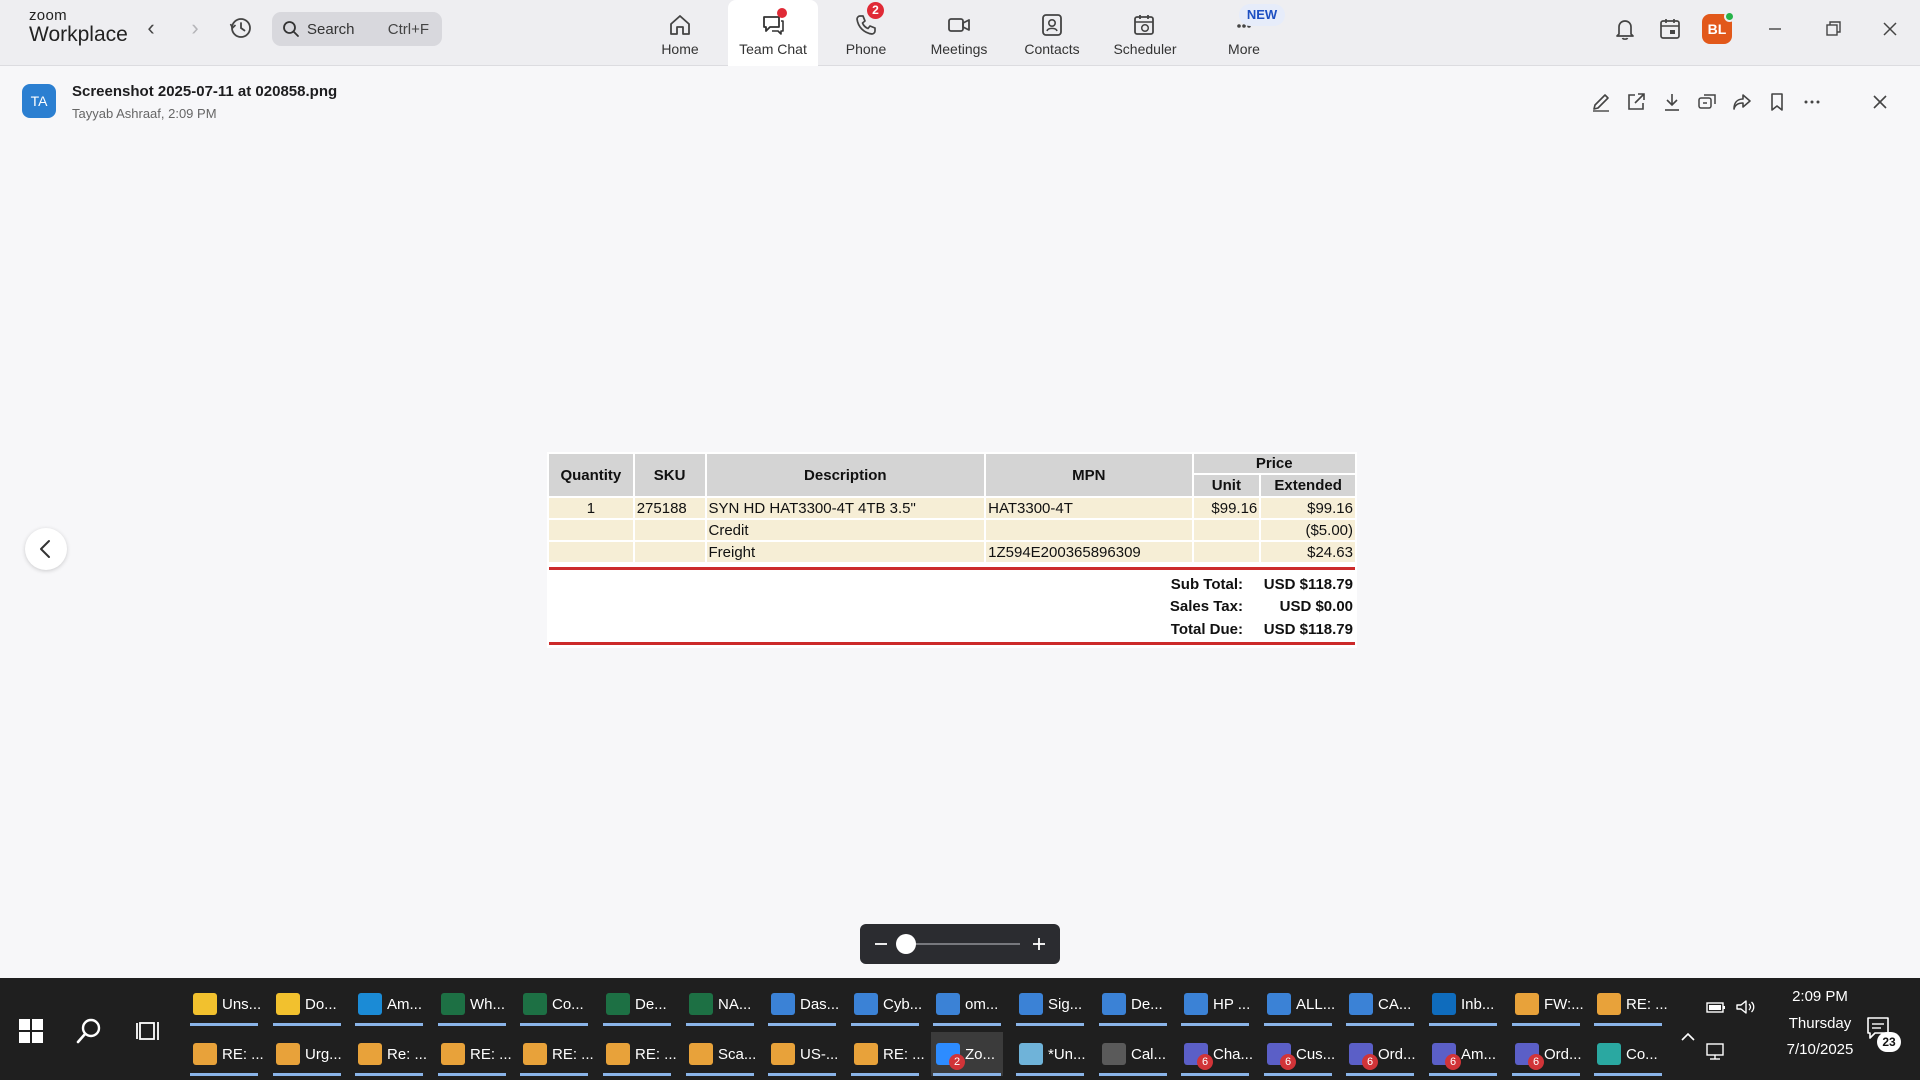 The height and width of the screenshot is (1080, 1920). What do you see at coordinates (89, 1031) in the screenshot?
I see `taskbar-search-icon` at bounding box center [89, 1031].